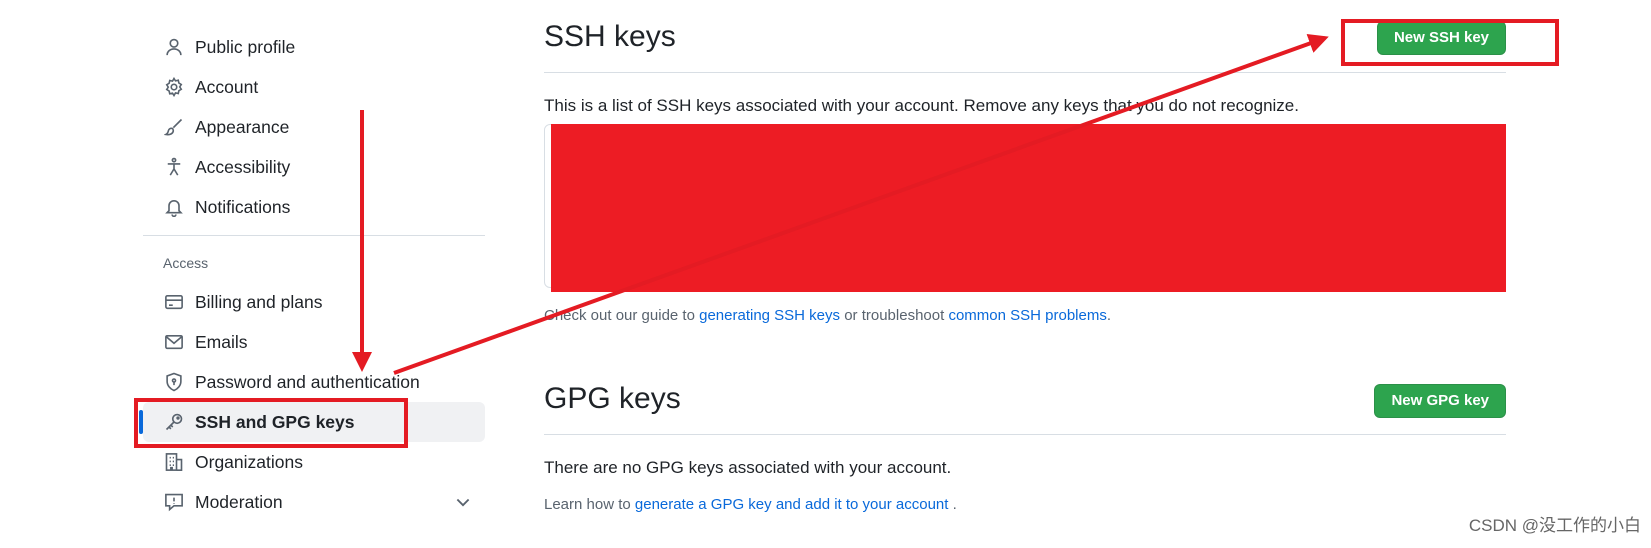  I want to click on sidebar-heading-access: Access, so click(186, 263).